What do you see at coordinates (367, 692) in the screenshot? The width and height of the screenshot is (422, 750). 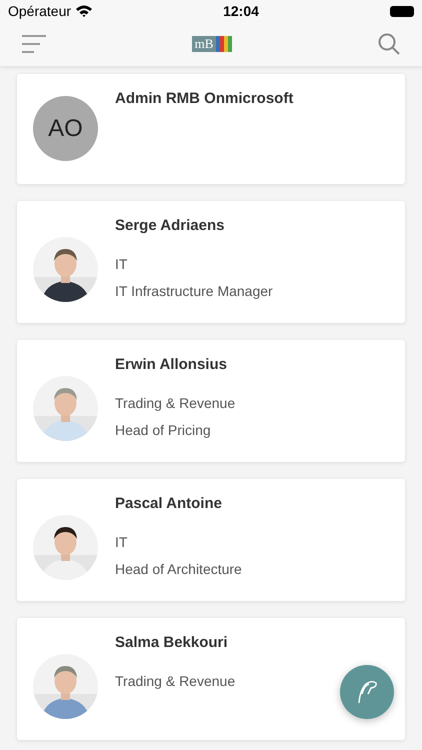 I see `feather-icon` at bounding box center [367, 692].